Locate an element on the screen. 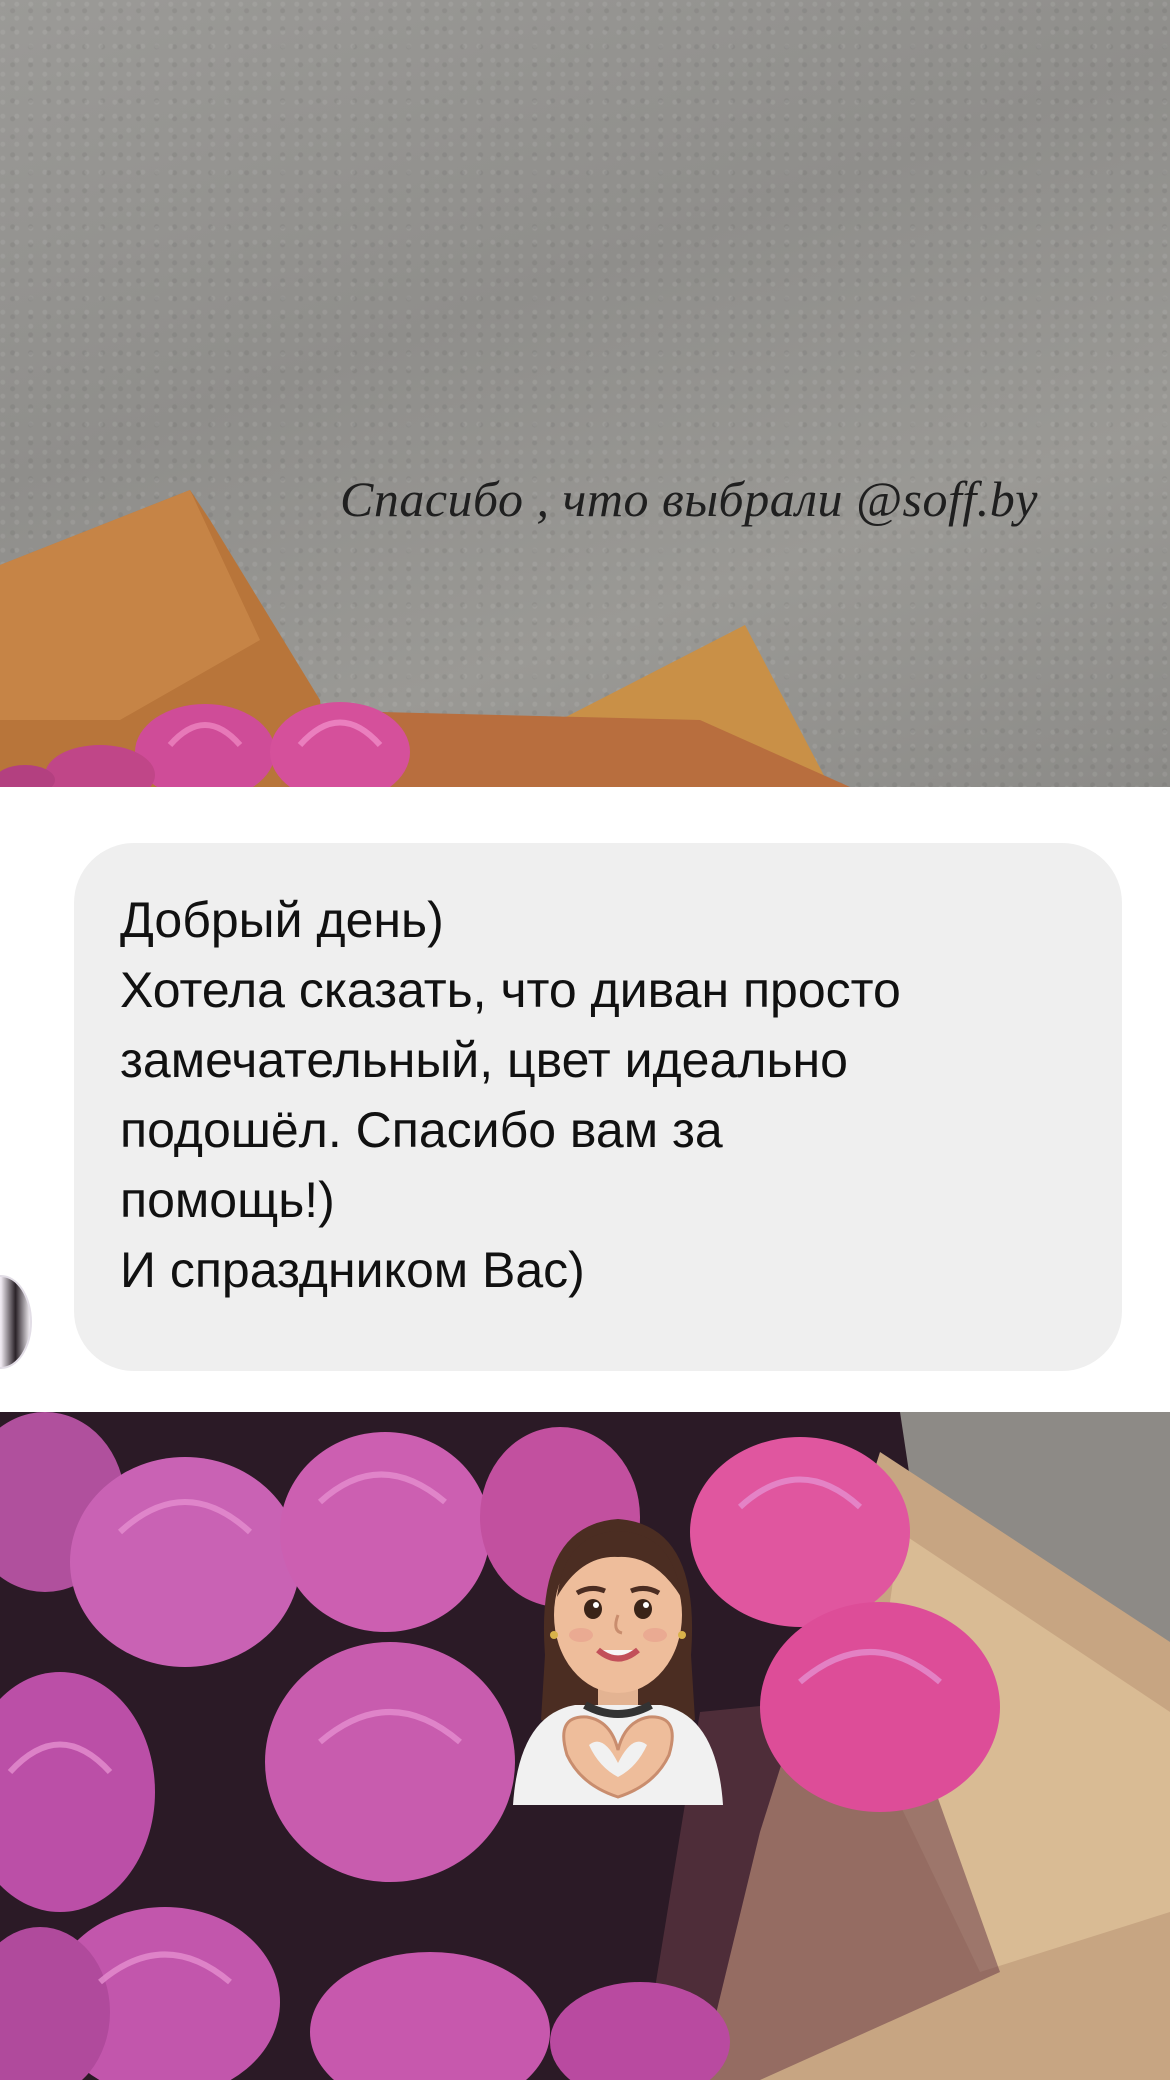  message-line: помощь!) is located at coordinates (227, 1200).